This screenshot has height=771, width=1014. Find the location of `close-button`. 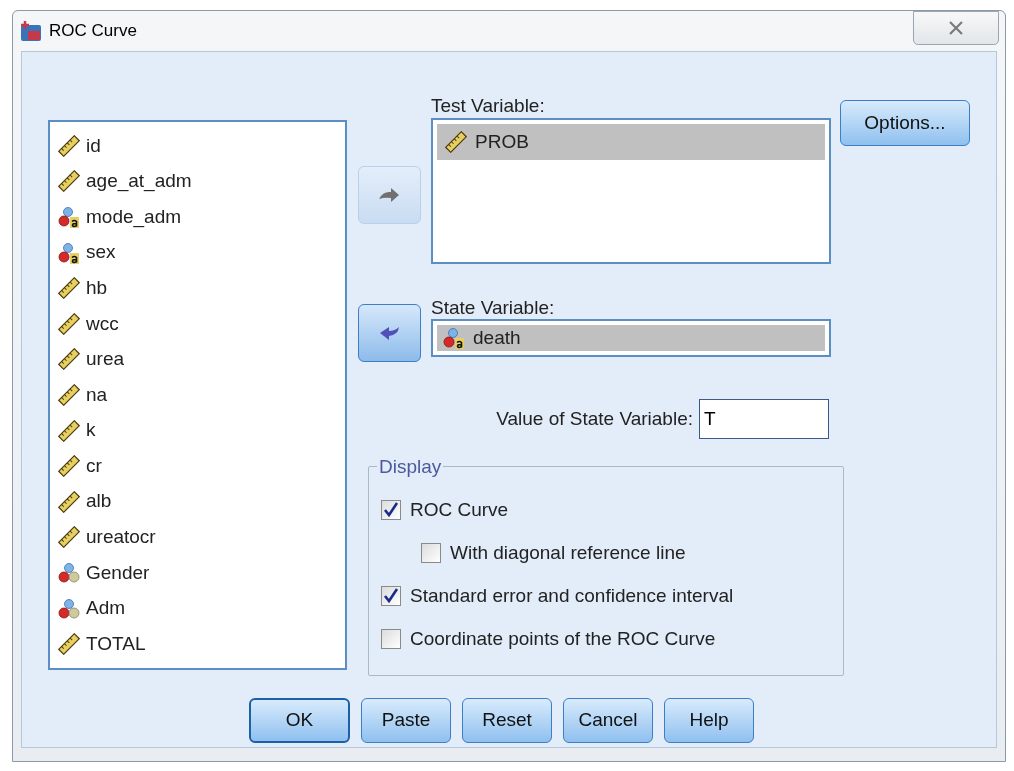

close-button is located at coordinates (956, 28).